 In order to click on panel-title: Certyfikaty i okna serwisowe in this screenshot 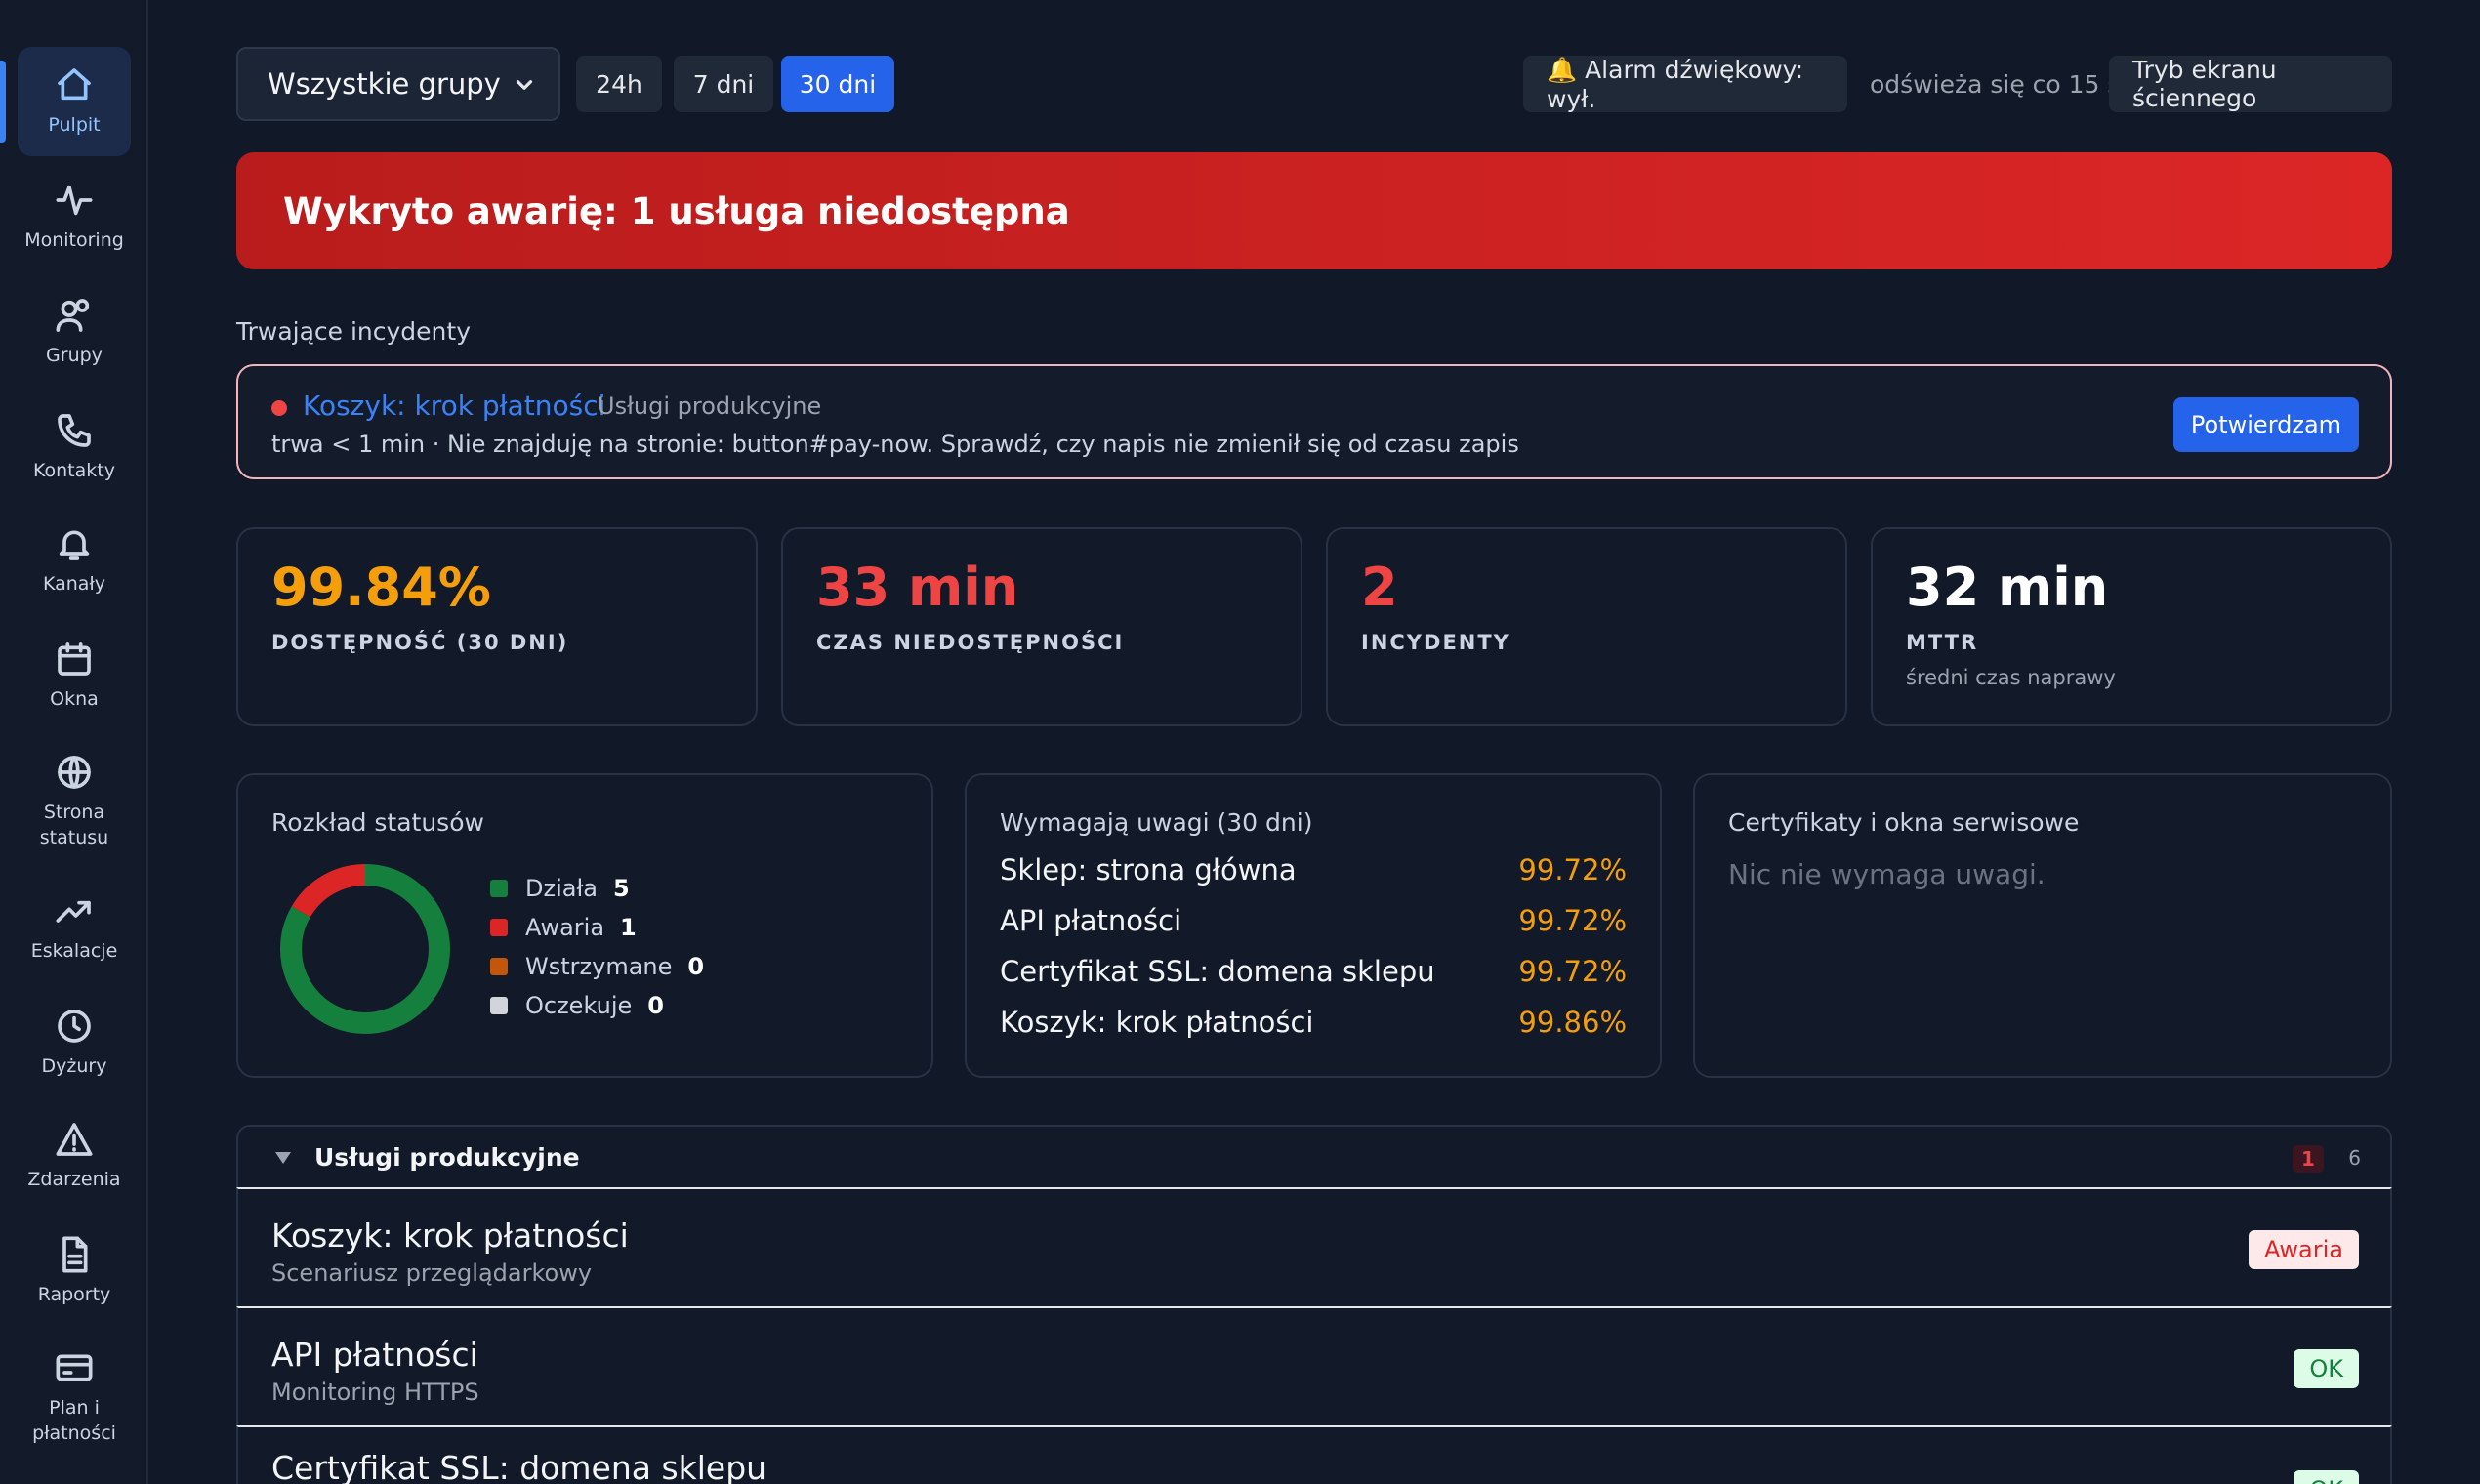, I will do `click(1904, 823)`.